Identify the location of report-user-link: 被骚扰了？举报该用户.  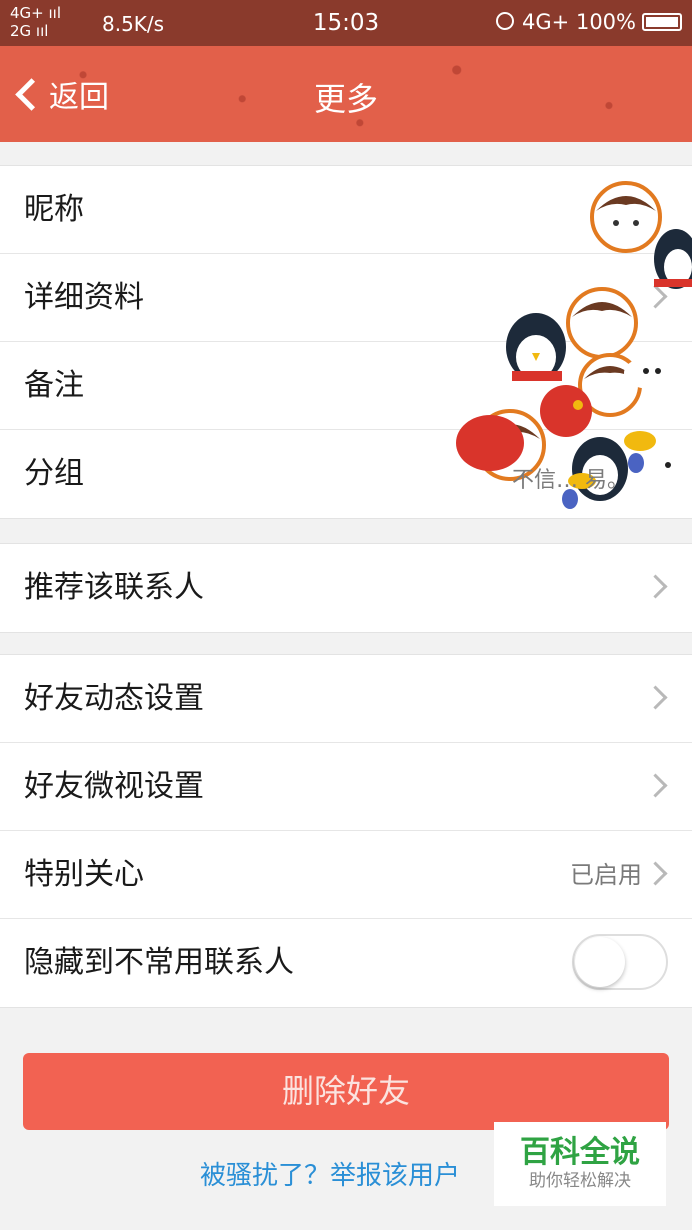
(330, 1173).